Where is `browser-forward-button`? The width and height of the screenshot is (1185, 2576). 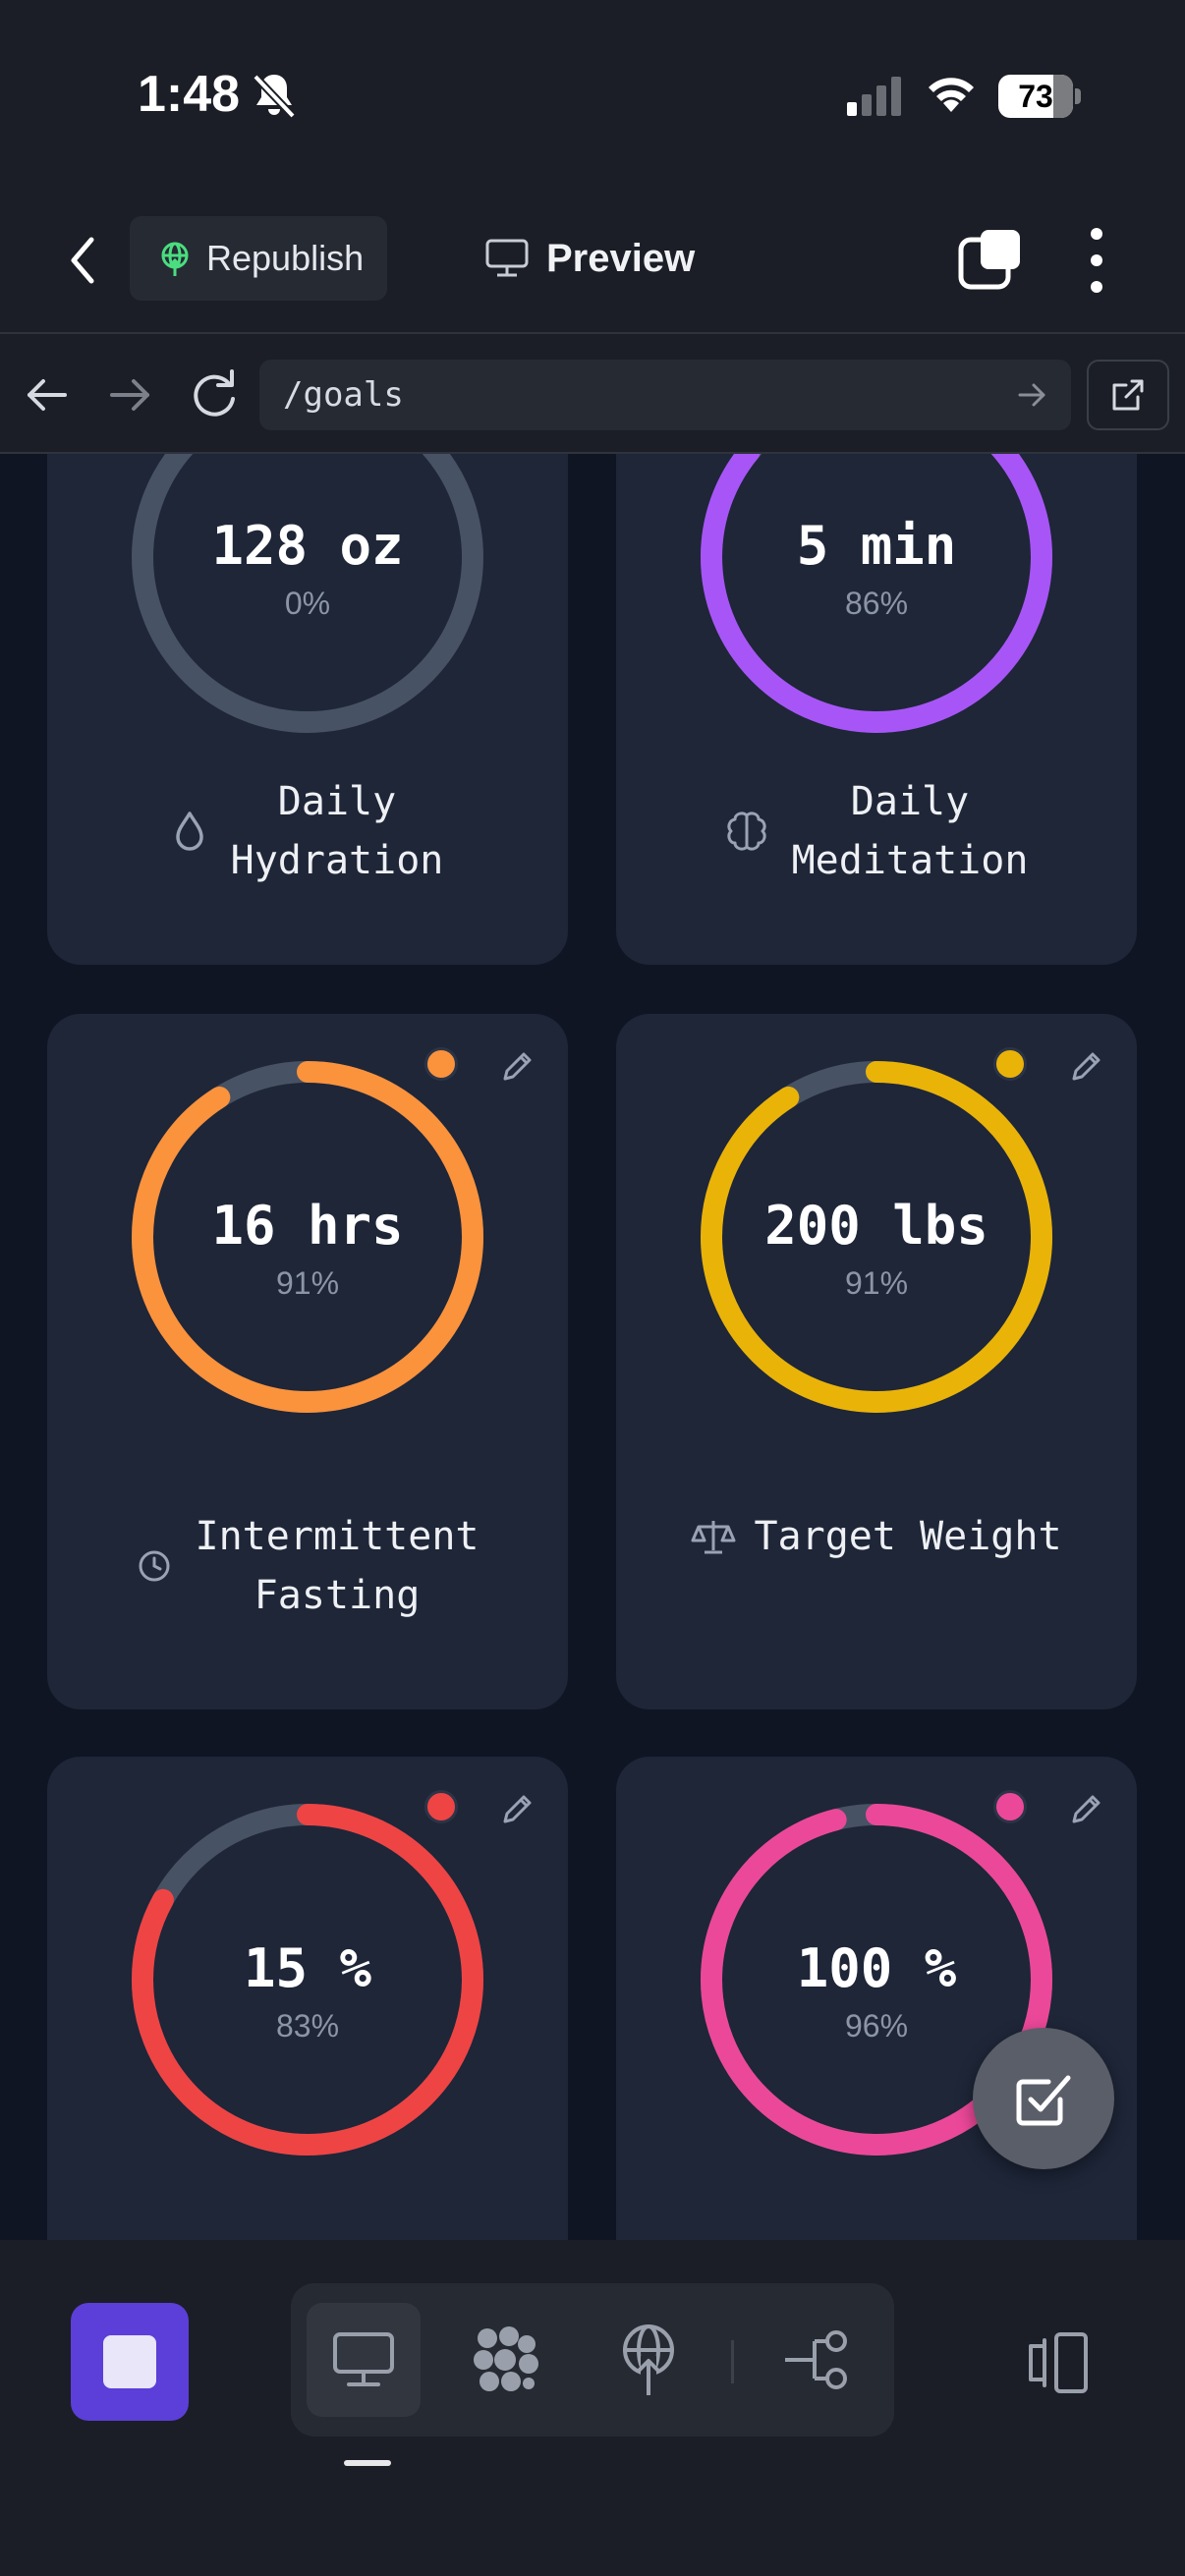
browser-forward-button is located at coordinates (130, 397).